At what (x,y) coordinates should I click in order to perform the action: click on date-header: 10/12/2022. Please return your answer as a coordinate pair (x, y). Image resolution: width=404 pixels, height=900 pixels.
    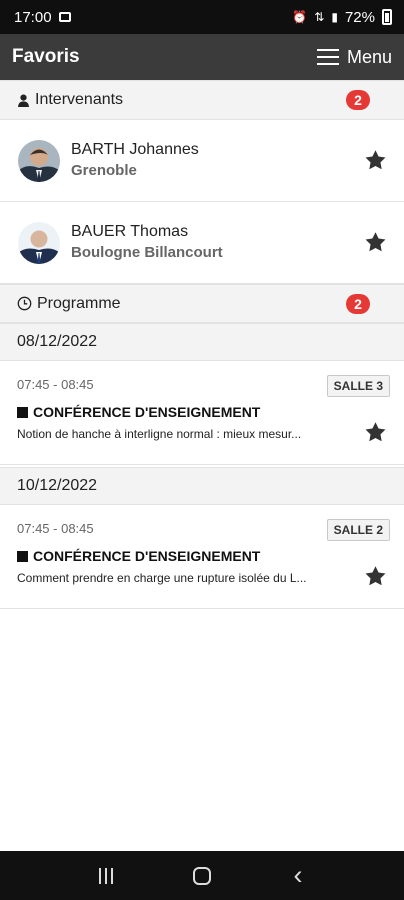
    Looking at the image, I should click on (202, 486).